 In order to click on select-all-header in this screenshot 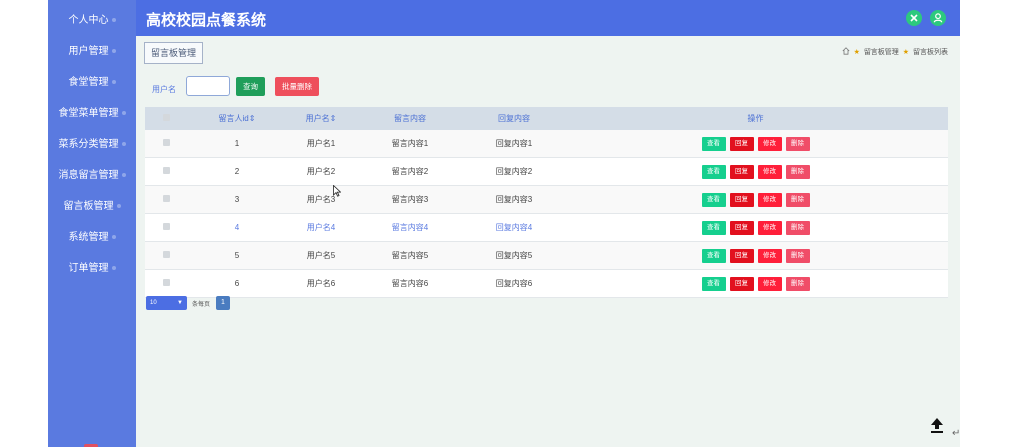, I will do `click(166, 118)`.